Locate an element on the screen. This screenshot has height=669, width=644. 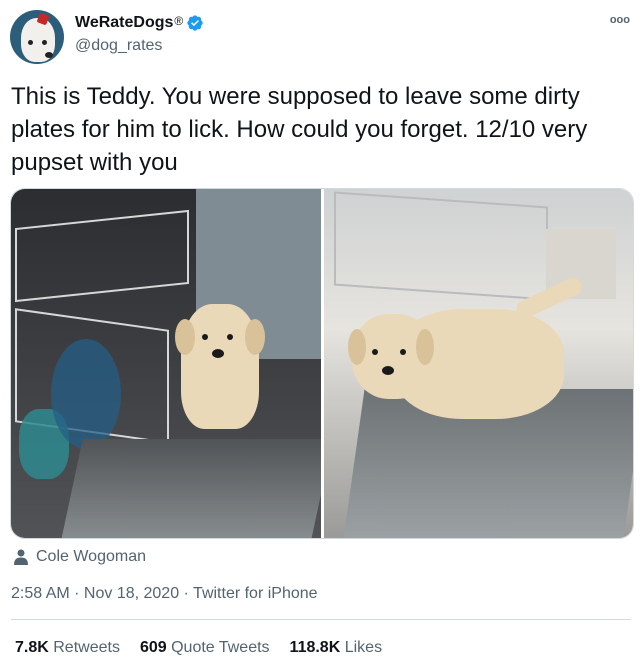
likes-label: Likes is located at coordinates (363, 647).